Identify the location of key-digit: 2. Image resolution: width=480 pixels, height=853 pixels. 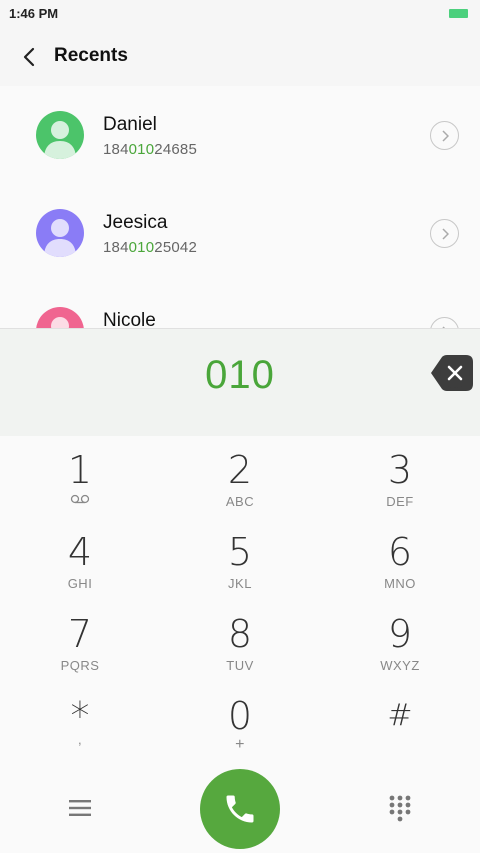
(240, 470).